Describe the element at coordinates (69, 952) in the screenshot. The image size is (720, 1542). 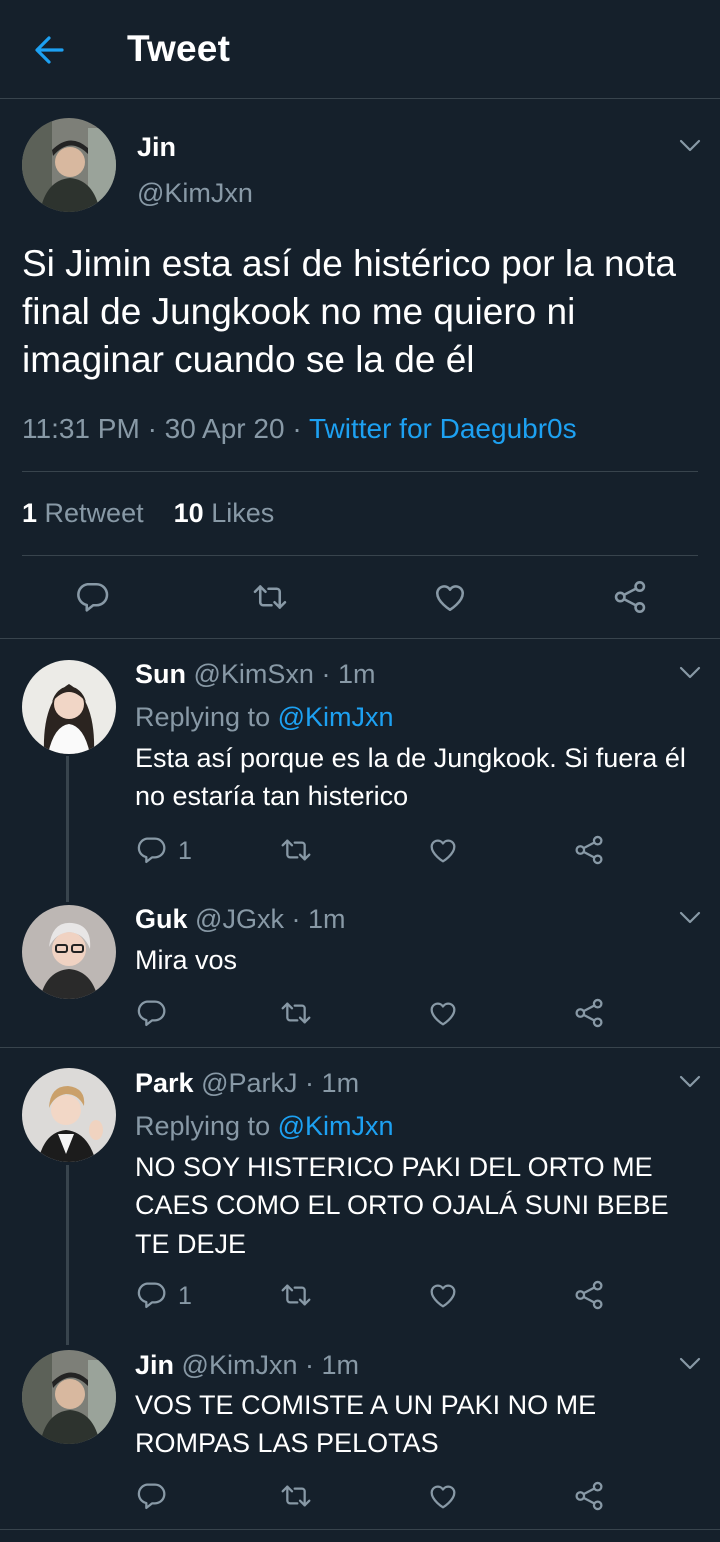
I see `avatar-guk` at that location.